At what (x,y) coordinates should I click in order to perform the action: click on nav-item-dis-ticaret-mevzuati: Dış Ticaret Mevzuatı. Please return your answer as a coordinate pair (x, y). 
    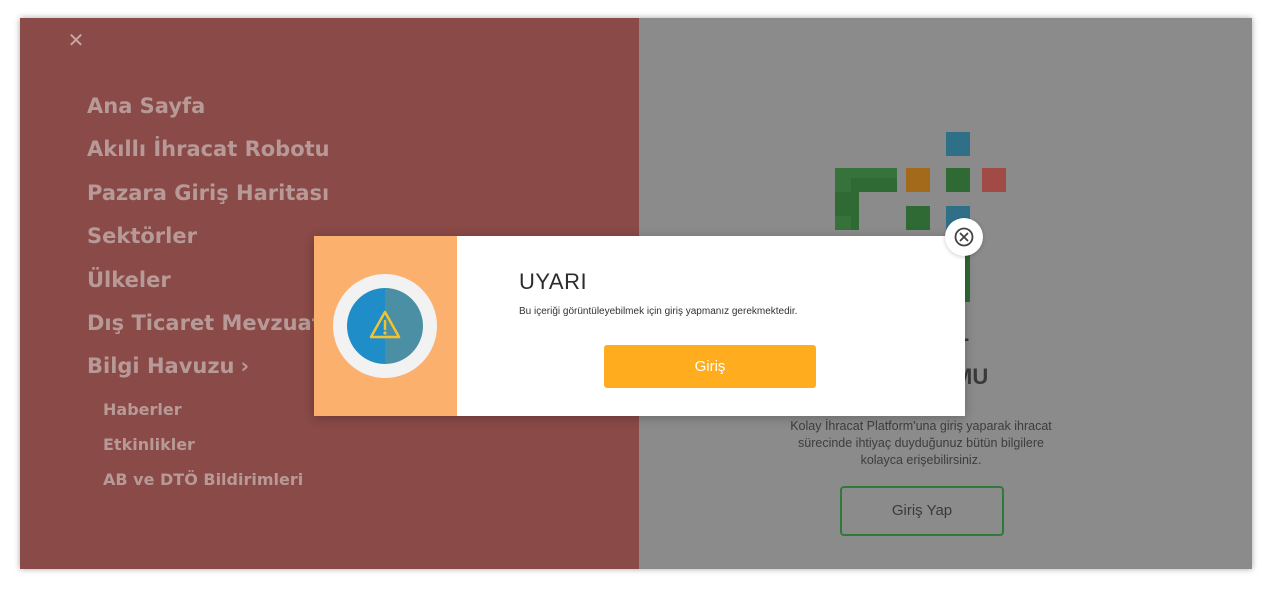
    Looking at the image, I should click on (208, 326).